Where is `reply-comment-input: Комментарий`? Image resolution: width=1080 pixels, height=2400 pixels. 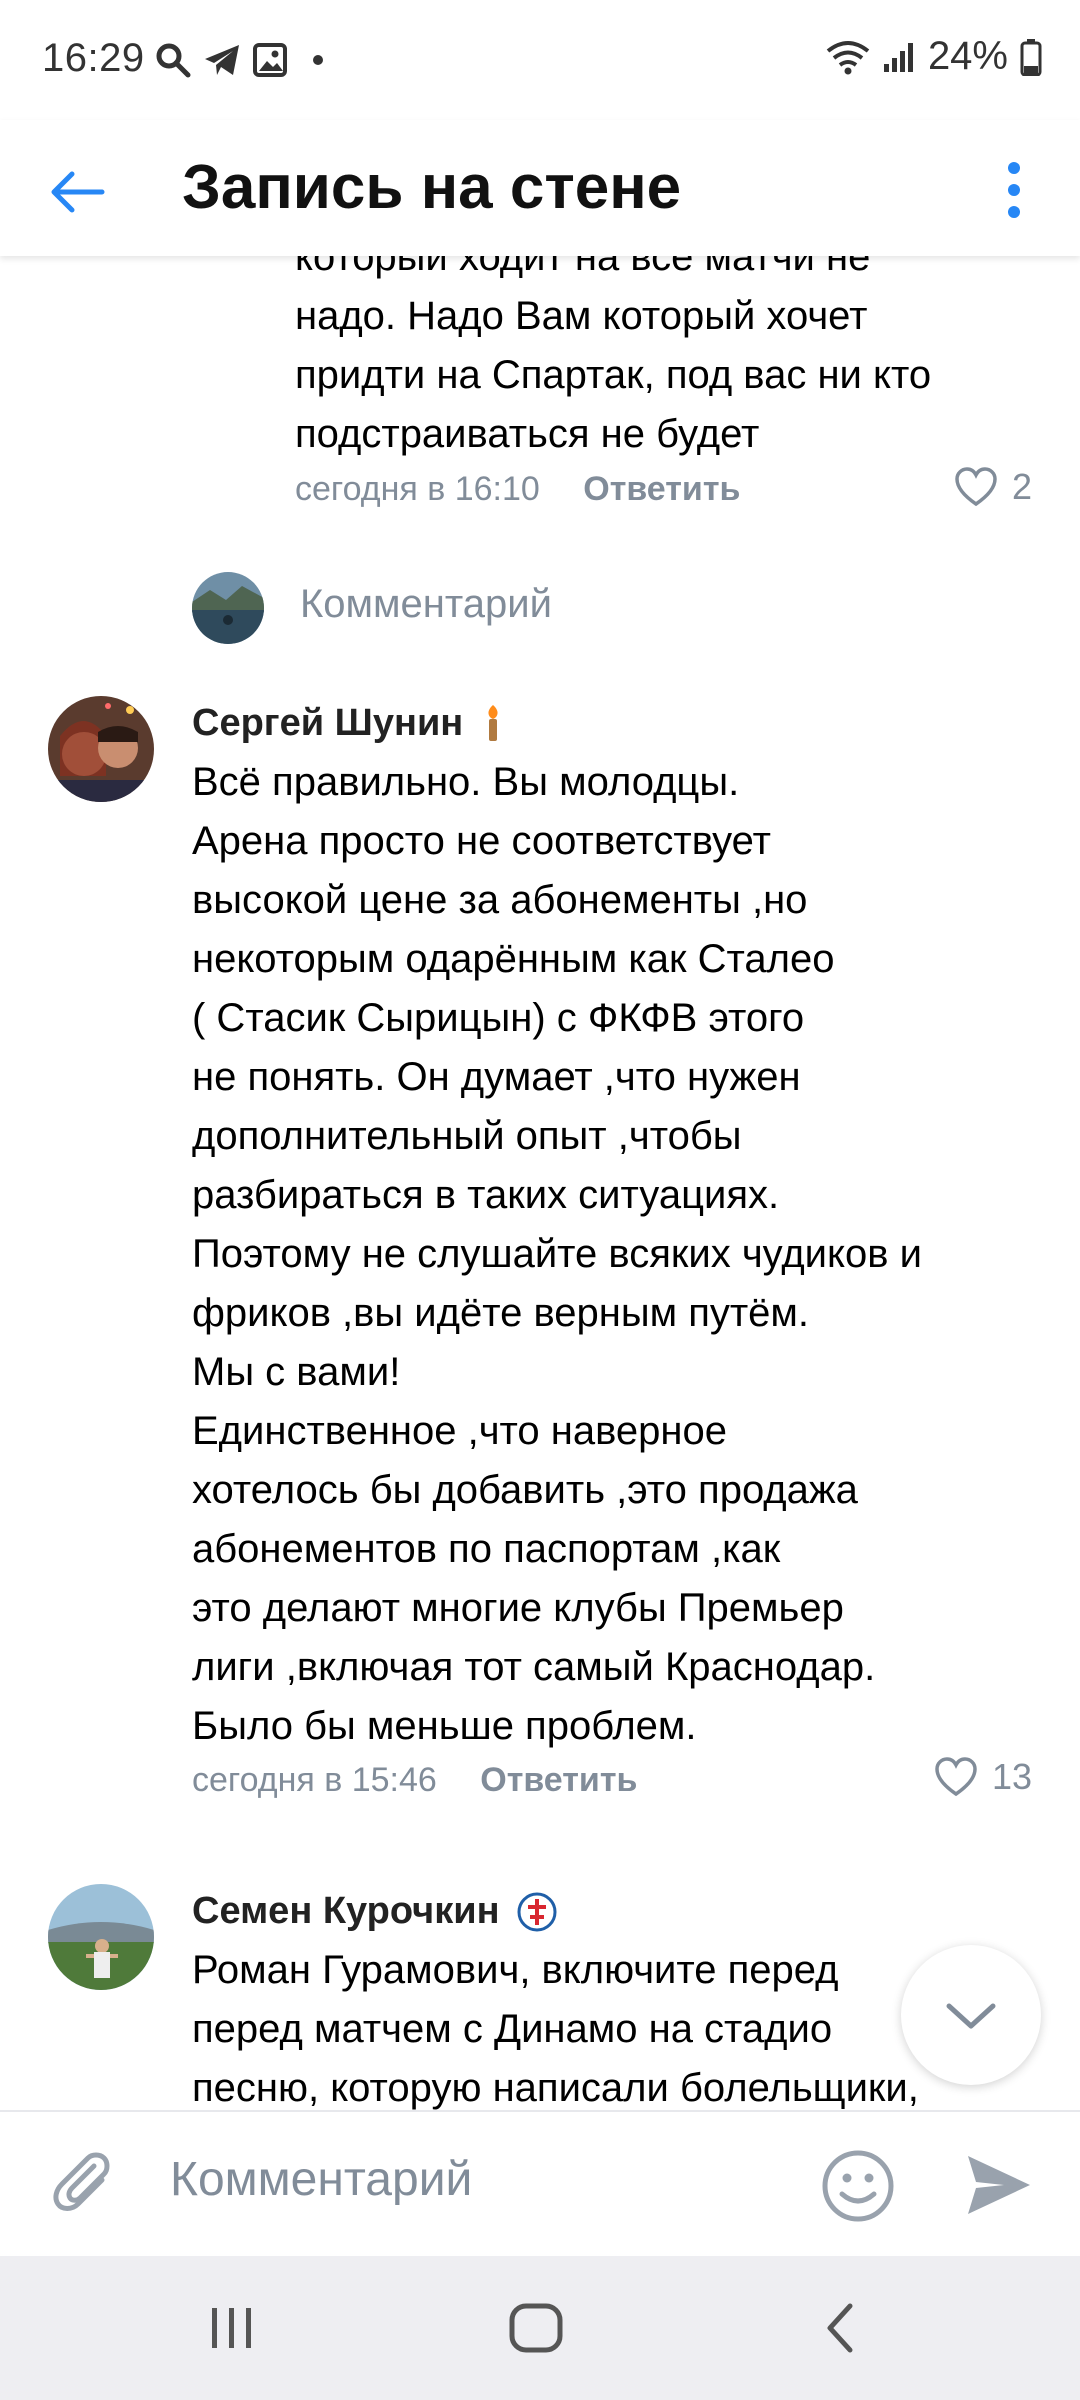
reply-comment-input: Комментарий is located at coordinates (426, 604).